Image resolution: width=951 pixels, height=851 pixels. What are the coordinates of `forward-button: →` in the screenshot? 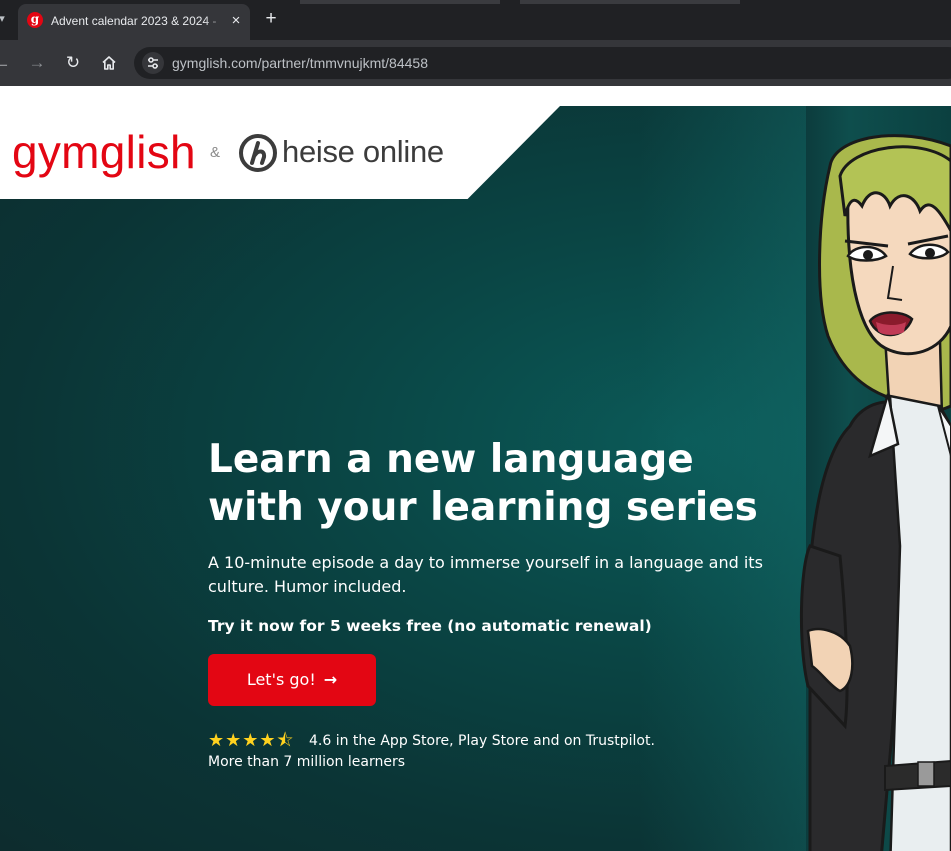 It's located at (37, 63).